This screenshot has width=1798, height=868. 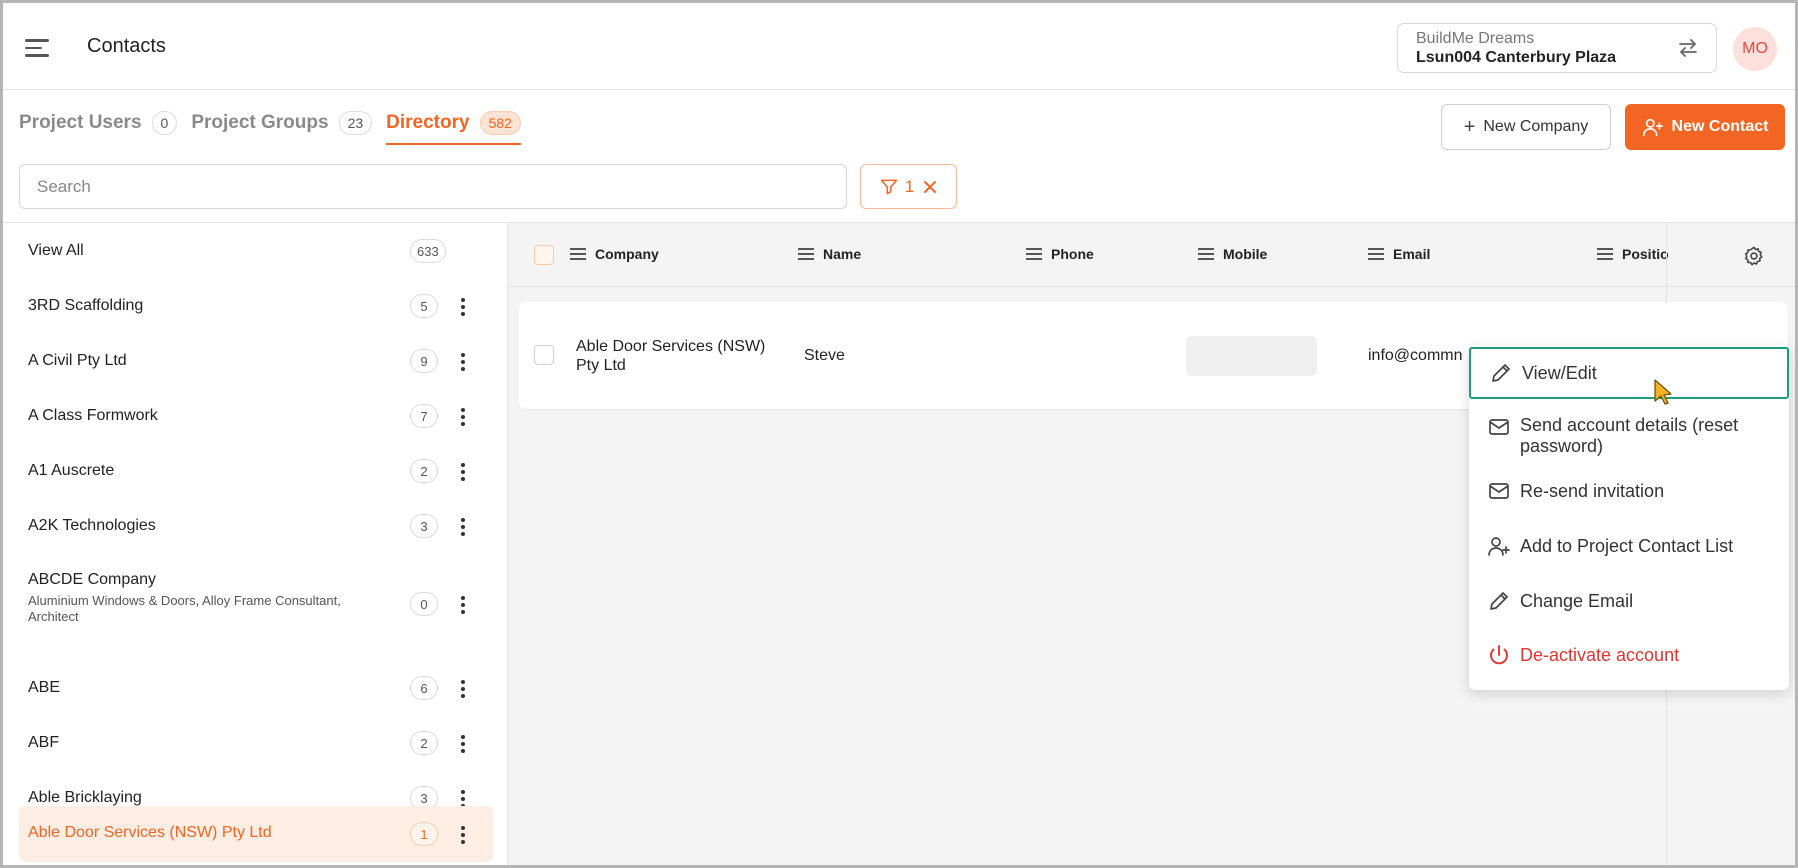 What do you see at coordinates (424, 604) in the screenshot?
I see `count-badge: 0` at bounding box center [424, 604].